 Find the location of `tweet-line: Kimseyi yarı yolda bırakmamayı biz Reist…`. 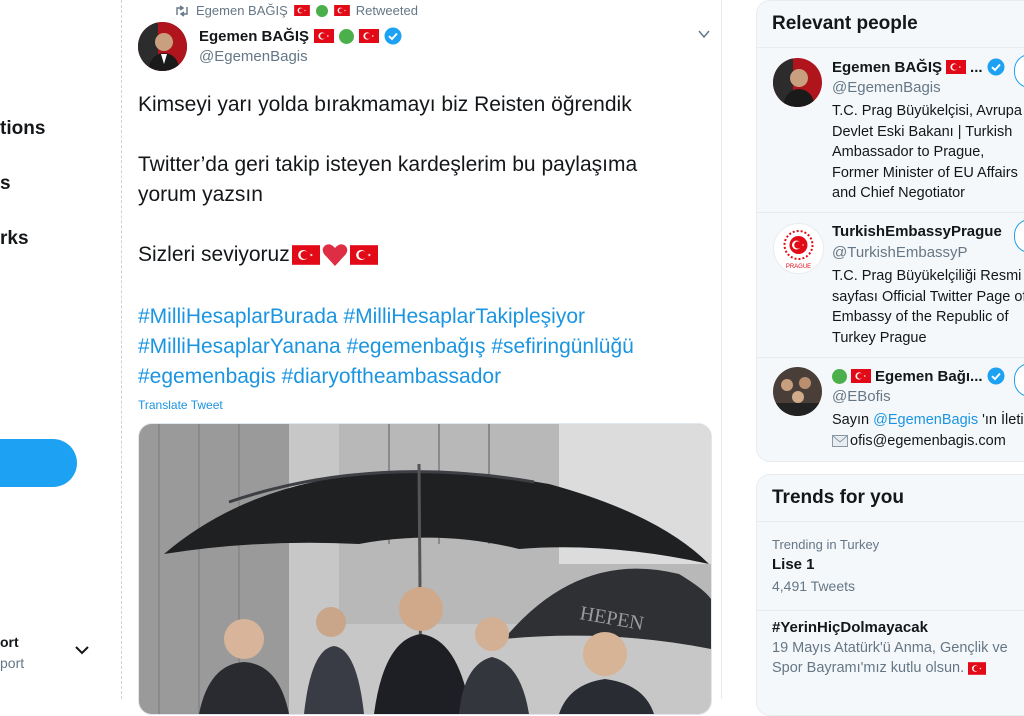

tweet-line: Kimseyi yarı yolda bırakmamayı biz Reist… is located at coordinates (385, 104).